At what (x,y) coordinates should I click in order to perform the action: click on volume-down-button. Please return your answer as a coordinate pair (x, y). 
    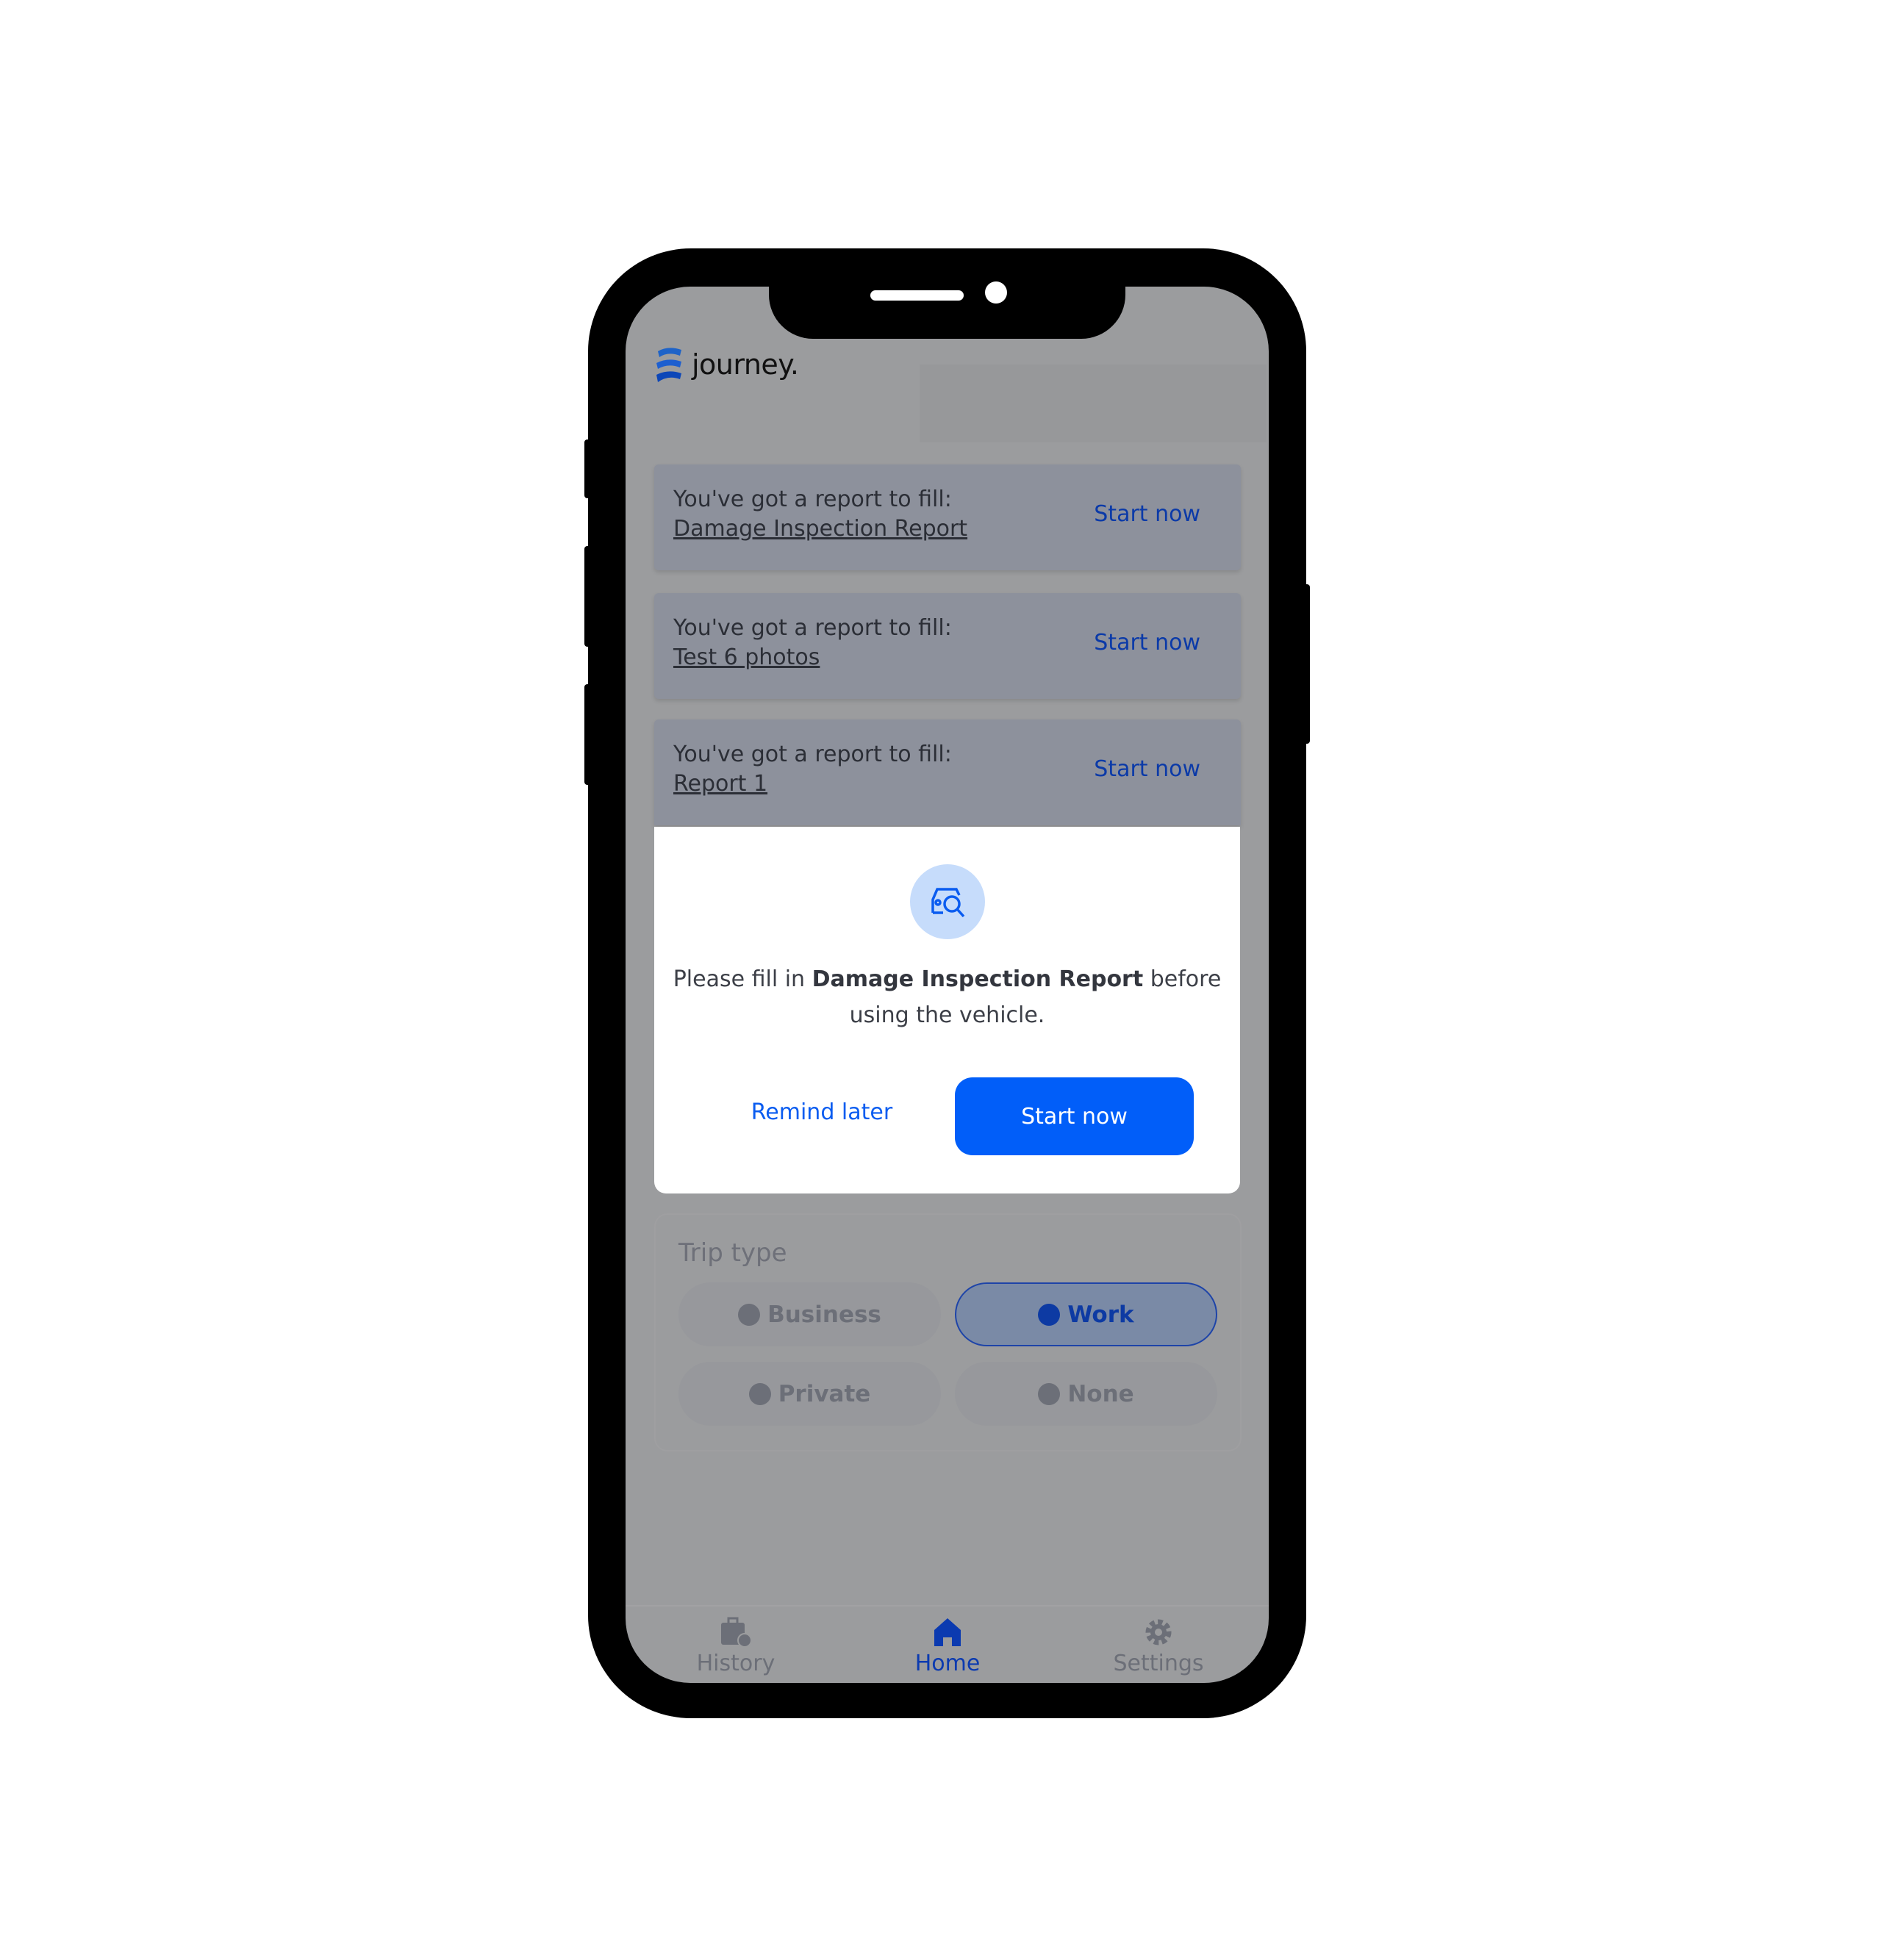
    Looking at the image, I should click on (588, 734).